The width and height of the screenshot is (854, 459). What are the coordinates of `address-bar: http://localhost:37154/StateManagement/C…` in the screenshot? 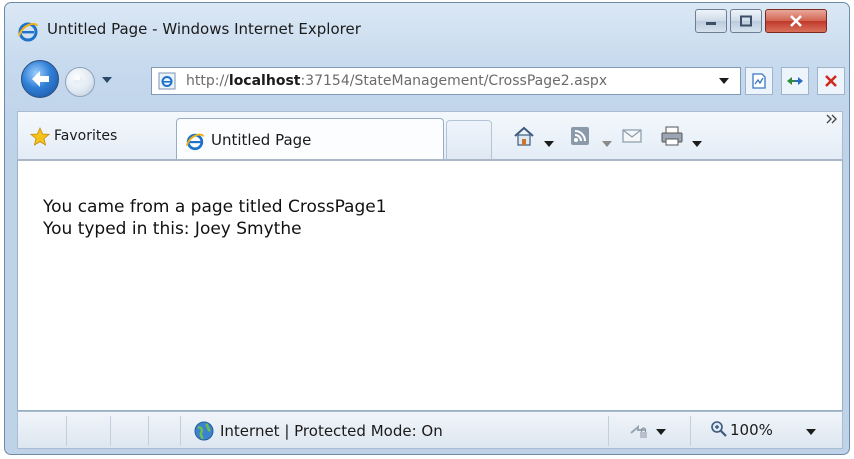 It's located at (446, 81).